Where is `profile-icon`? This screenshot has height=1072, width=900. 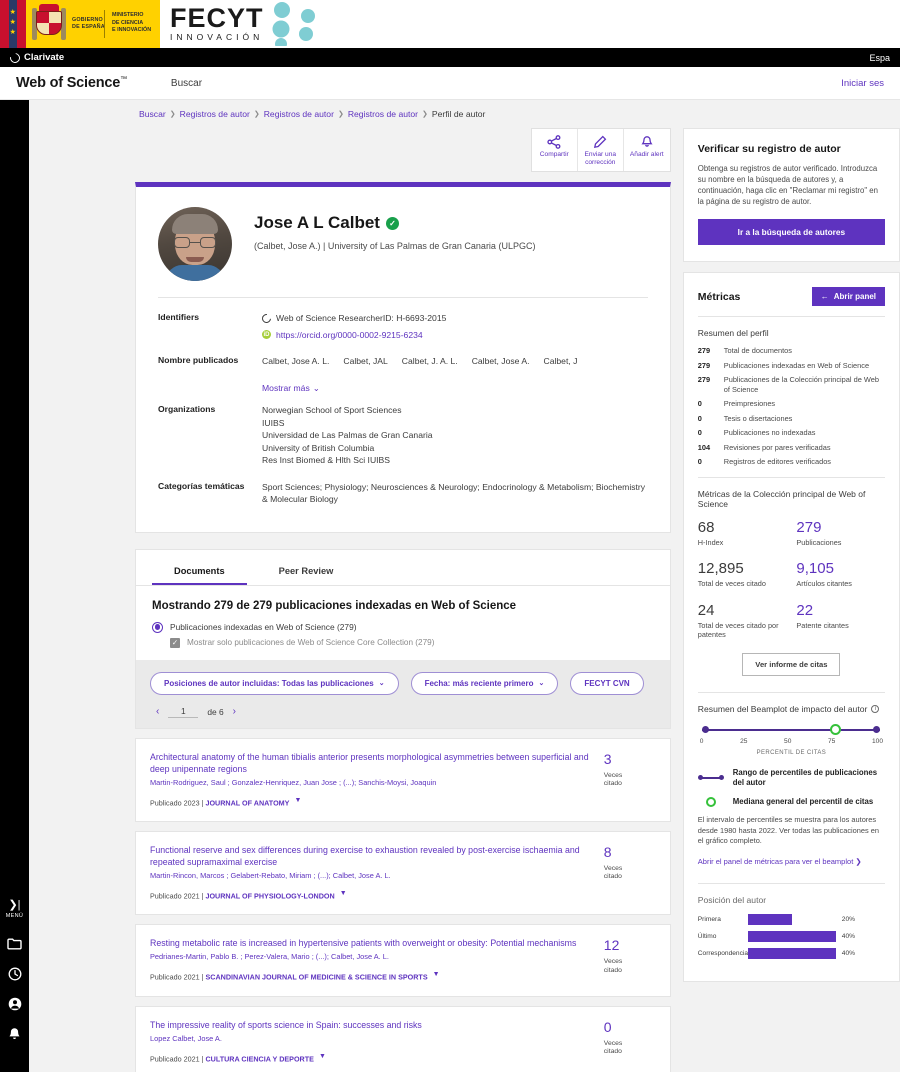 profile-icon is located at coordinates (15, 1004).